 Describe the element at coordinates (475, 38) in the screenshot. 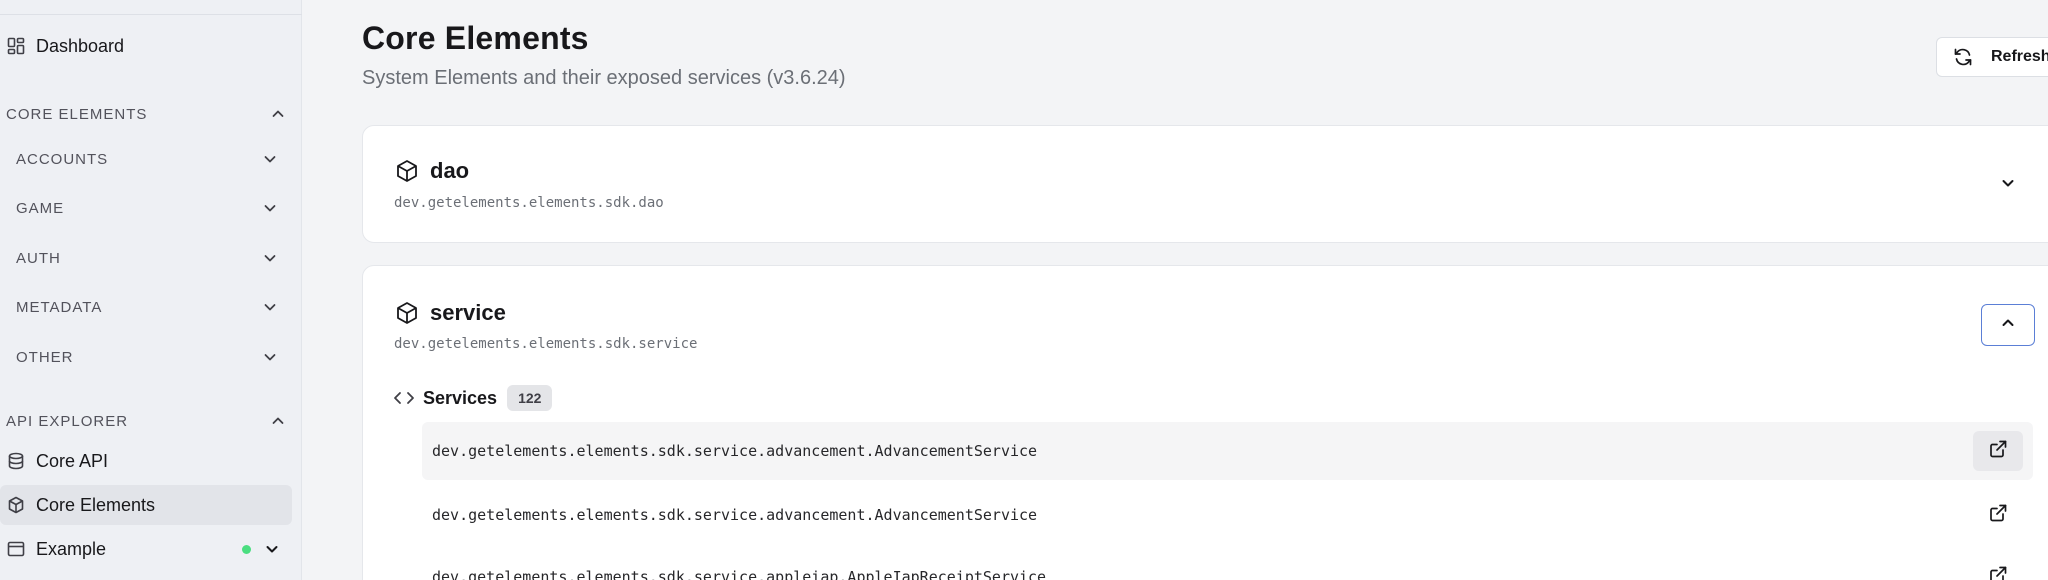

I see `page-title: Core Elements` at that location.